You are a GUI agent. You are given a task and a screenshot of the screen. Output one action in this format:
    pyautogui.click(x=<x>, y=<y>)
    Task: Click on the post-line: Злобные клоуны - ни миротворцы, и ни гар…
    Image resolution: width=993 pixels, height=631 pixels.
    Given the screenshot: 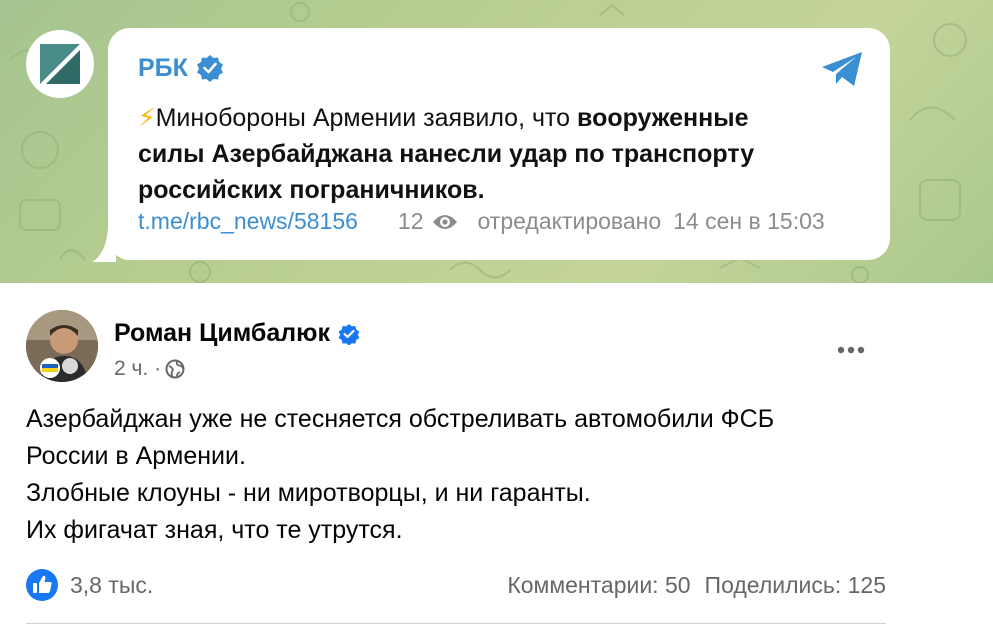 What is the action you would take?
    pyautogui.click(x=308, y=493)
    